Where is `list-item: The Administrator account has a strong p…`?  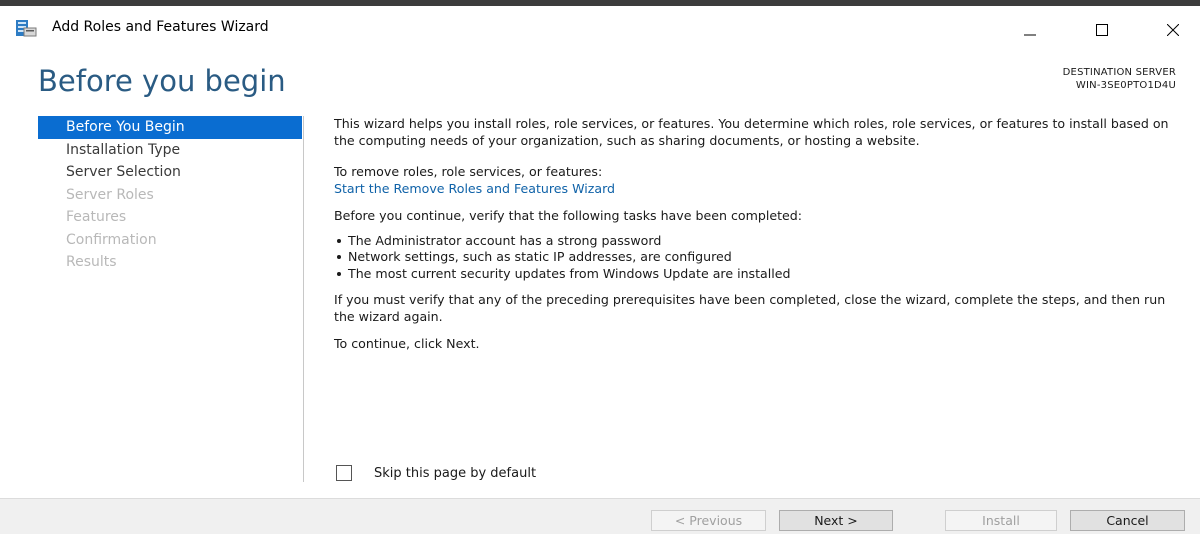 list-item: The Administrator account has a strong p… is located at coordinates (757, 241).